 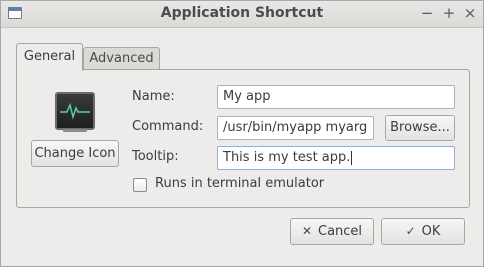 I want to click on cancel-button: ✕ Cancel, so click(x=332, y=231).